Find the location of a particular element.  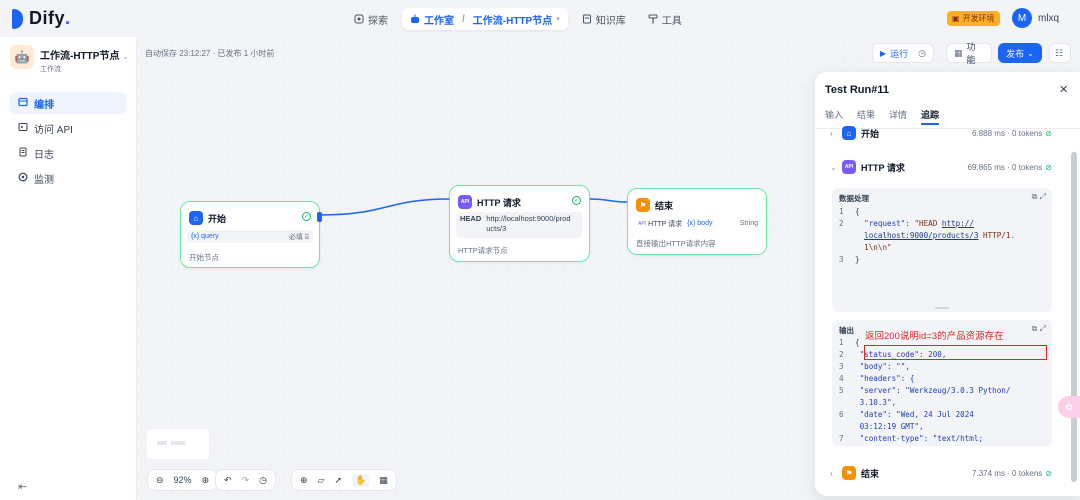

hand-icon: ✋ is located at coordinates (361, 480).